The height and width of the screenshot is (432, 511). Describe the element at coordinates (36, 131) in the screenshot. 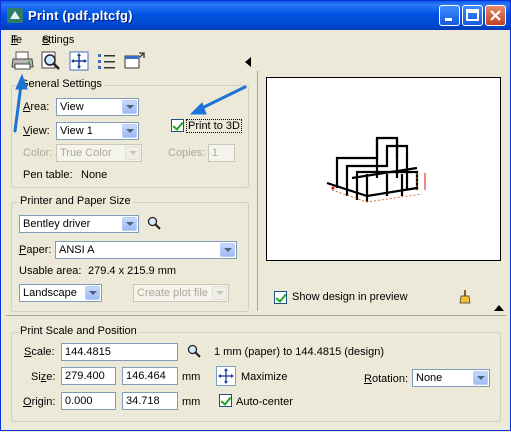

I see `view-label: View:` at that location.